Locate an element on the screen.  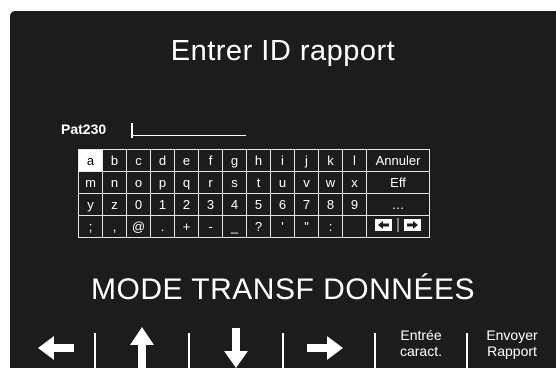
key-9: 9 is located at coordinates (354, 204).